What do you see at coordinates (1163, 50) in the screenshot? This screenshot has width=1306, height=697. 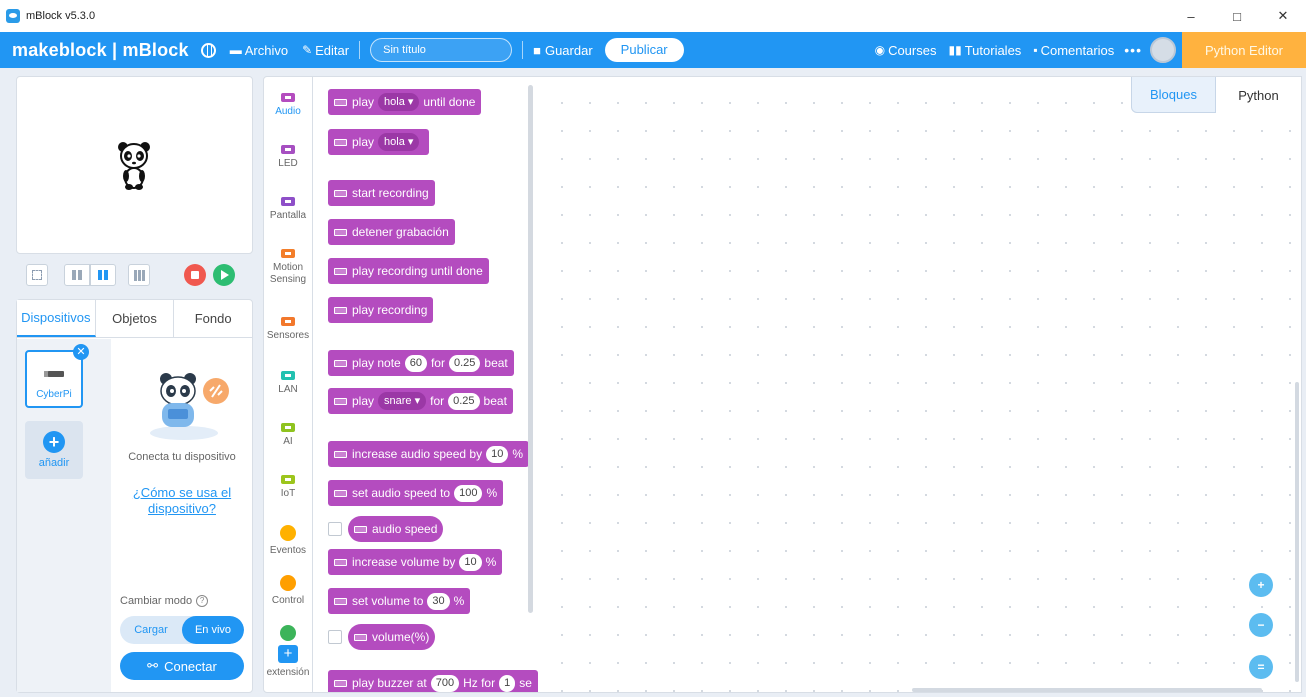 I see `user-avatar` at bounding box center [1163, 50].